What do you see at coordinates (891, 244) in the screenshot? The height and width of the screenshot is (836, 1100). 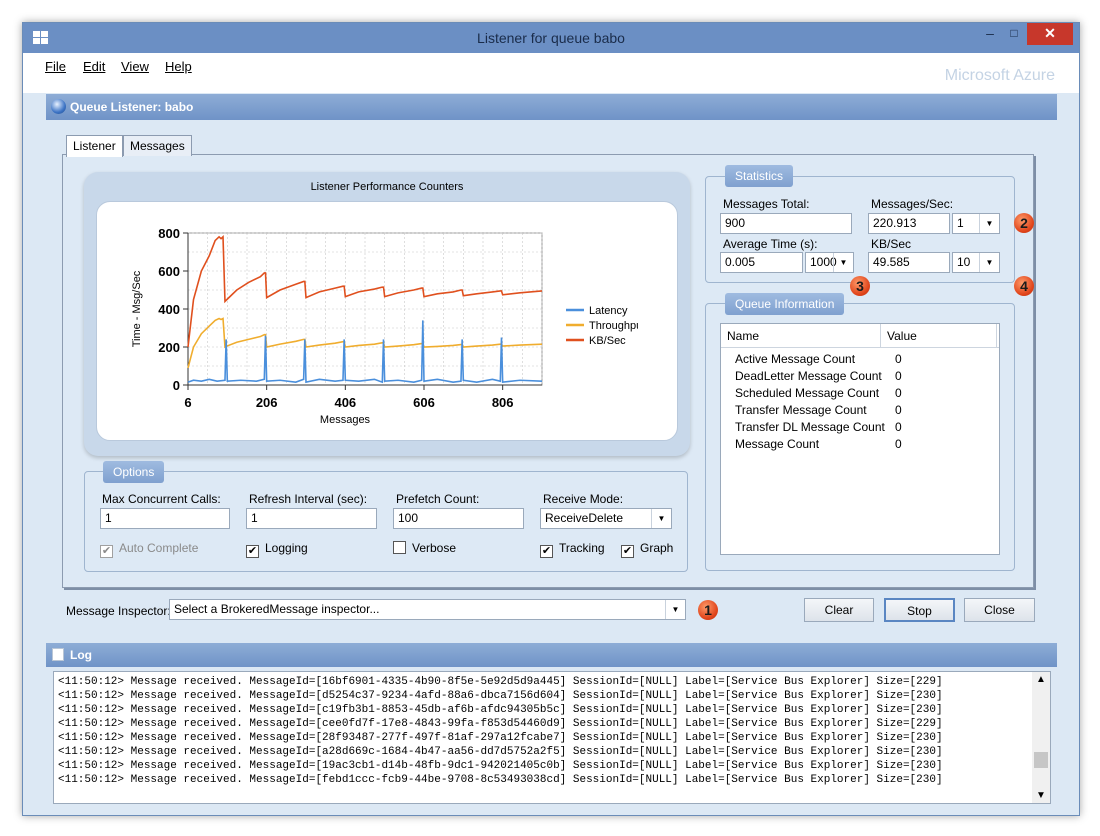 I see `kb-sec-label: KB/Sec` at bounding box center [891, 244].